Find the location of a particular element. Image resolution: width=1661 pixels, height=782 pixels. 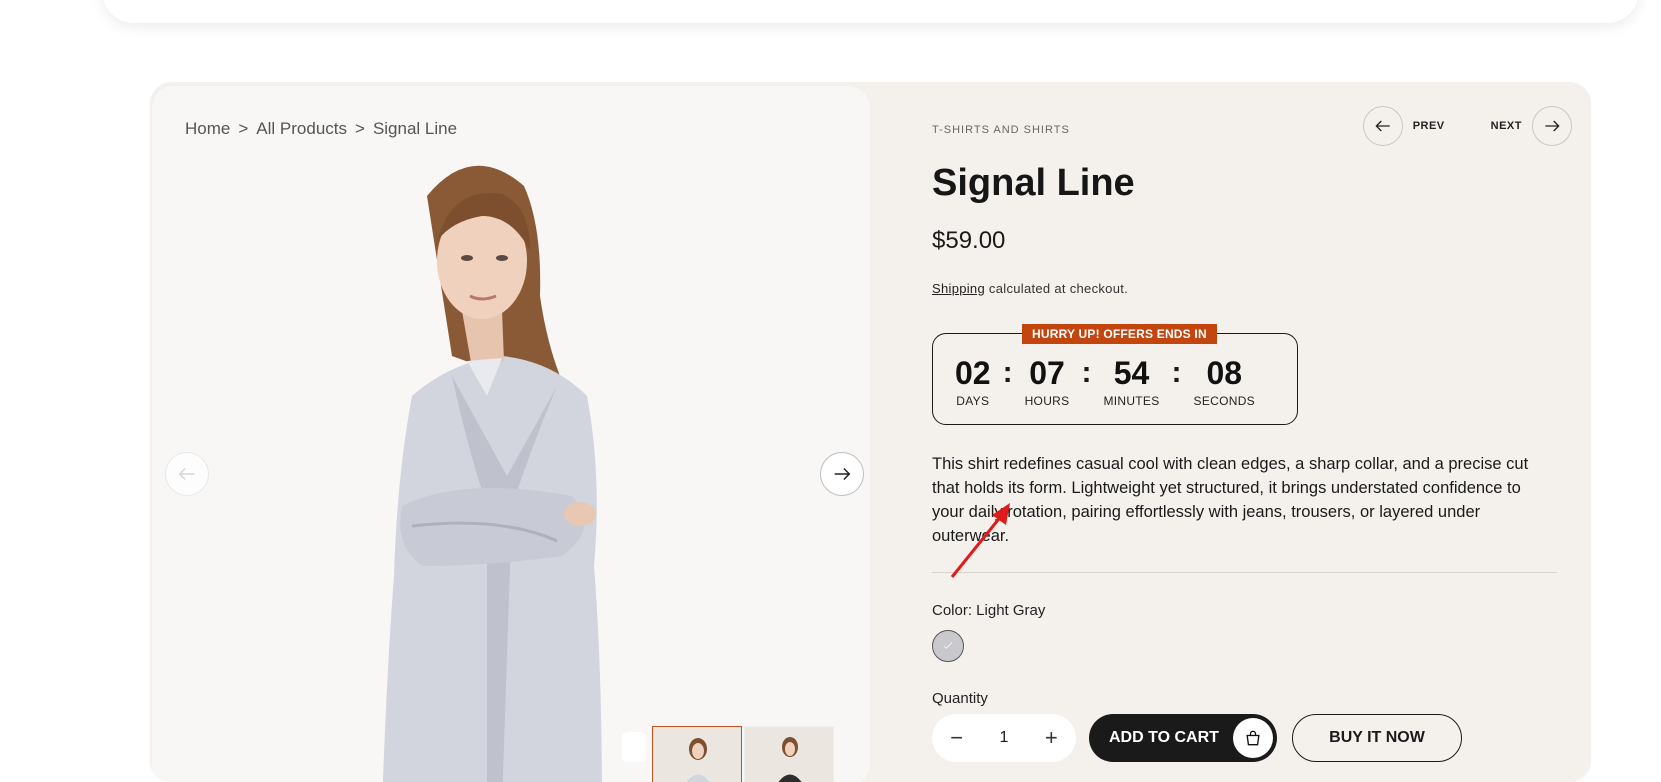

seconds-label: SECONDS is located at coordinates (1224, 401).